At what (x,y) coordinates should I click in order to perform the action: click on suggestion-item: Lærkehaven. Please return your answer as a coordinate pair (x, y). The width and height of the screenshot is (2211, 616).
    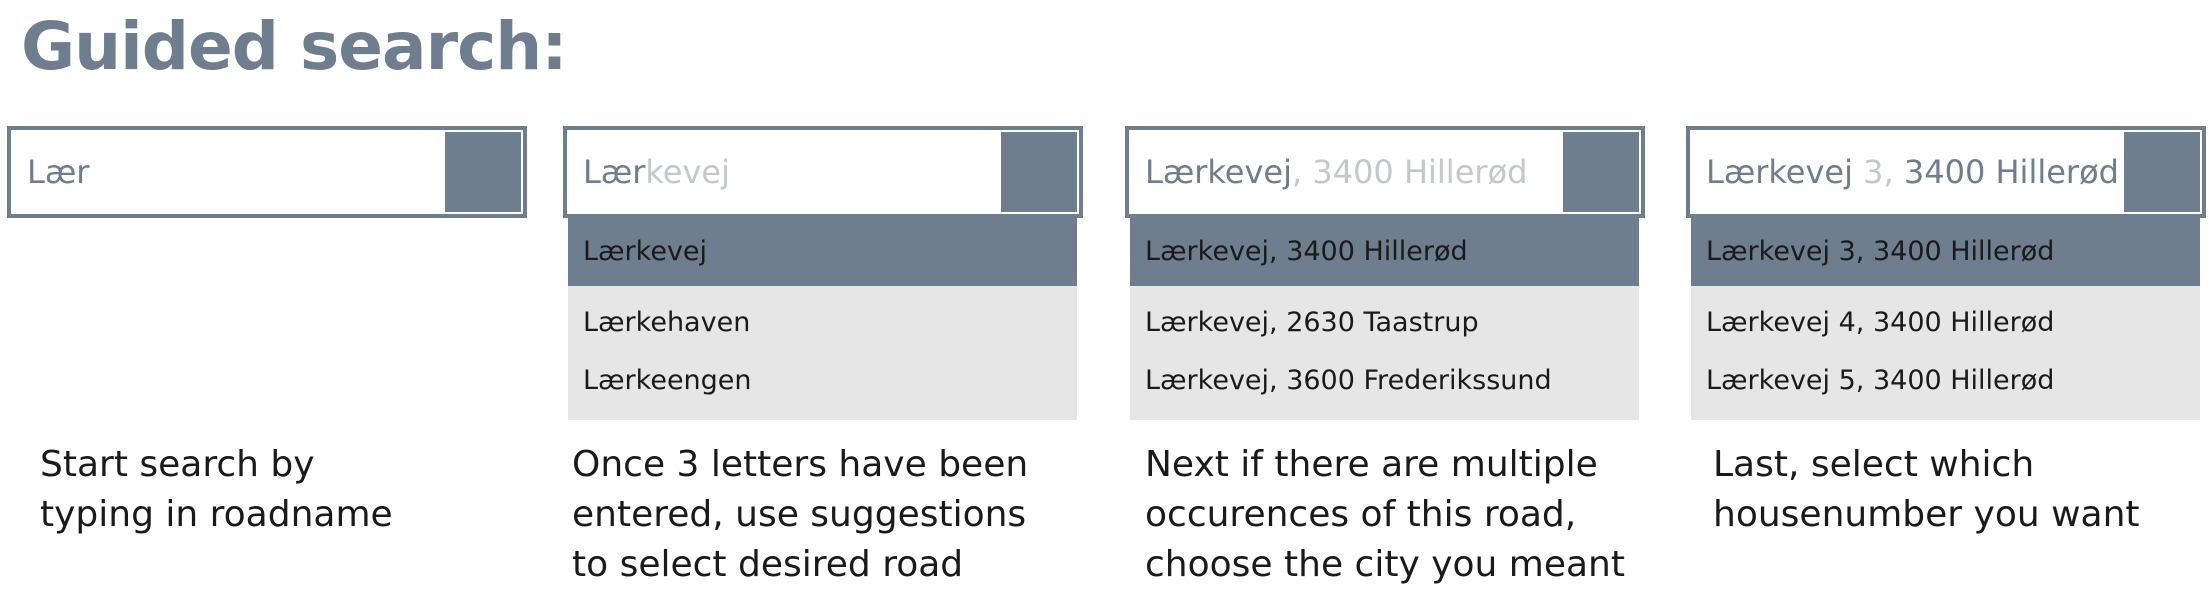
    Looking at the image, I should click on (822, 323).